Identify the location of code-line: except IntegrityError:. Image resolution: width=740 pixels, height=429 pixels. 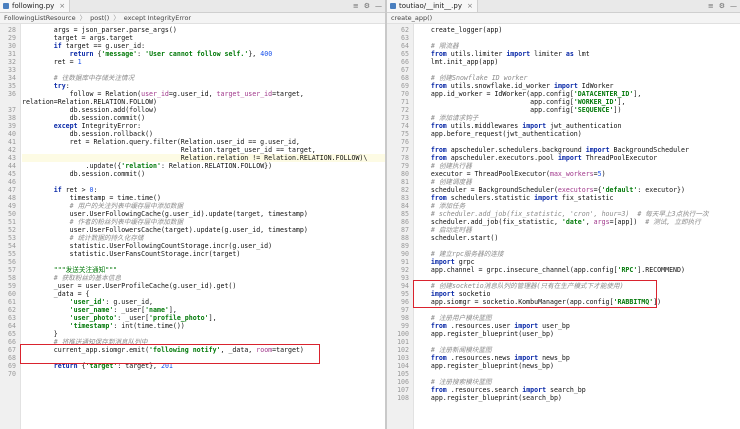
(97, 126).